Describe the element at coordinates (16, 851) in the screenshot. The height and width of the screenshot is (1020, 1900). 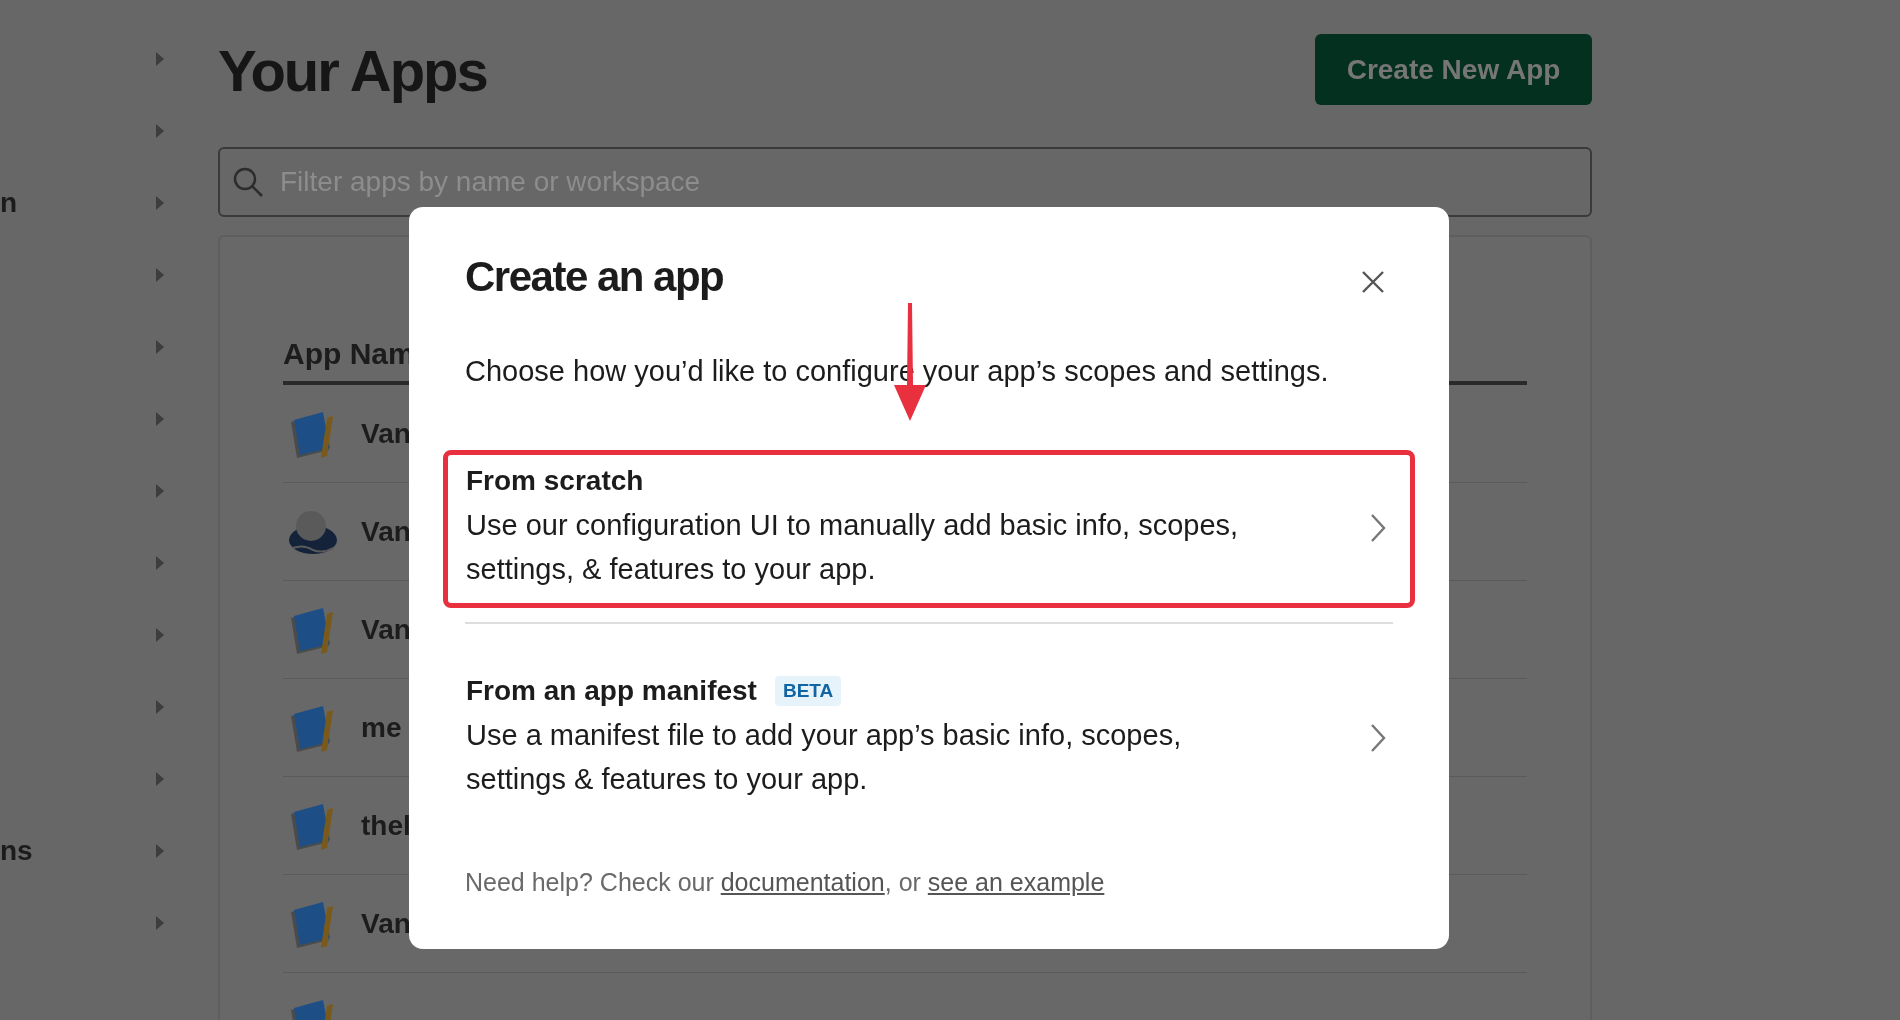
I see `sidebar-label: ns` at that location.